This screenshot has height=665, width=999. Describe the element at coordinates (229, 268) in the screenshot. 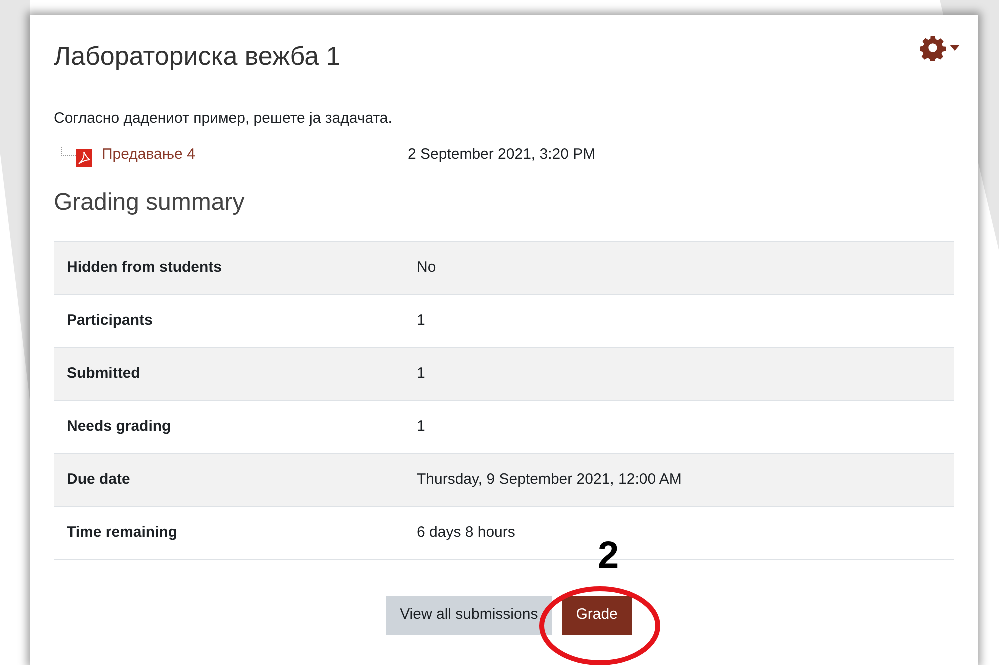

I see `table-cell: Hidden from students` at that location.